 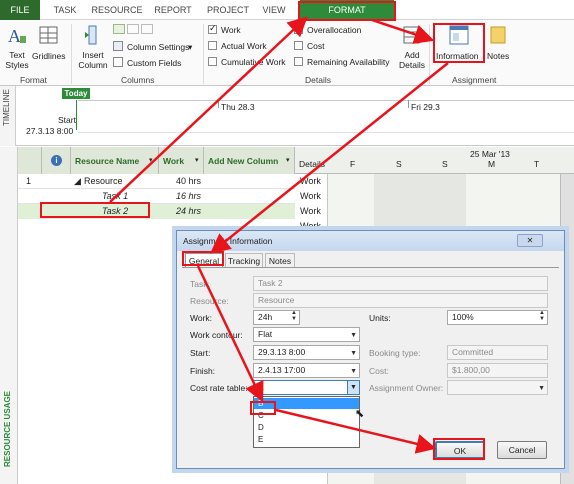 I want to click on add-details-icon, so click(x=412, y=35).